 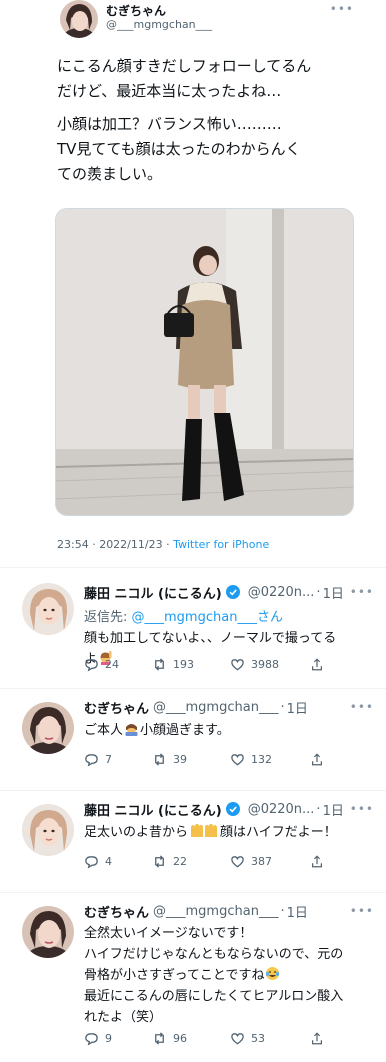 I want to click on tweet-meta: 23:54 · 2022/11/23 · Twitter for iPhone, so click(x=163, y=544).